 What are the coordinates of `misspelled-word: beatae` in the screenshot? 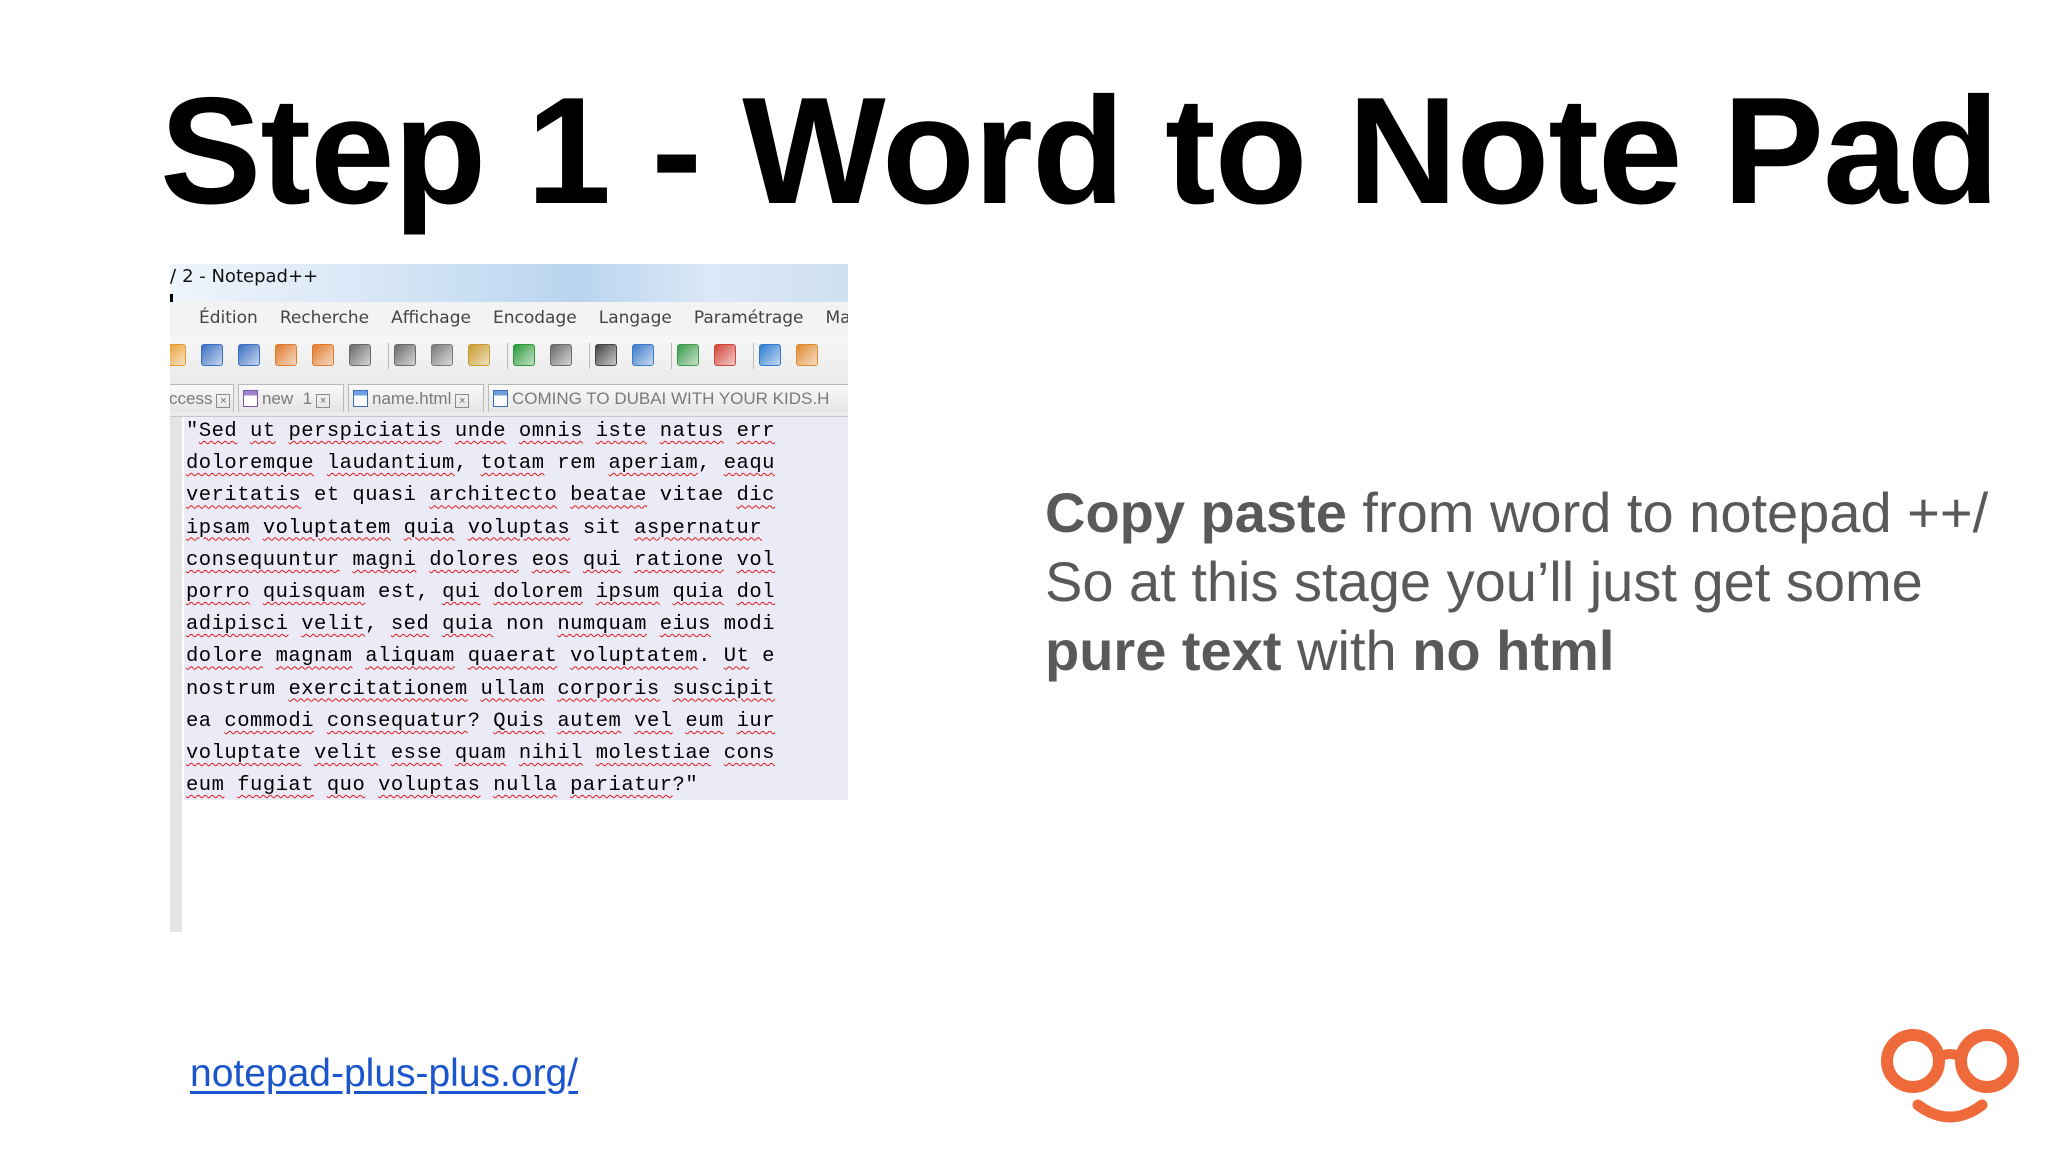 It's located at (608, 496).